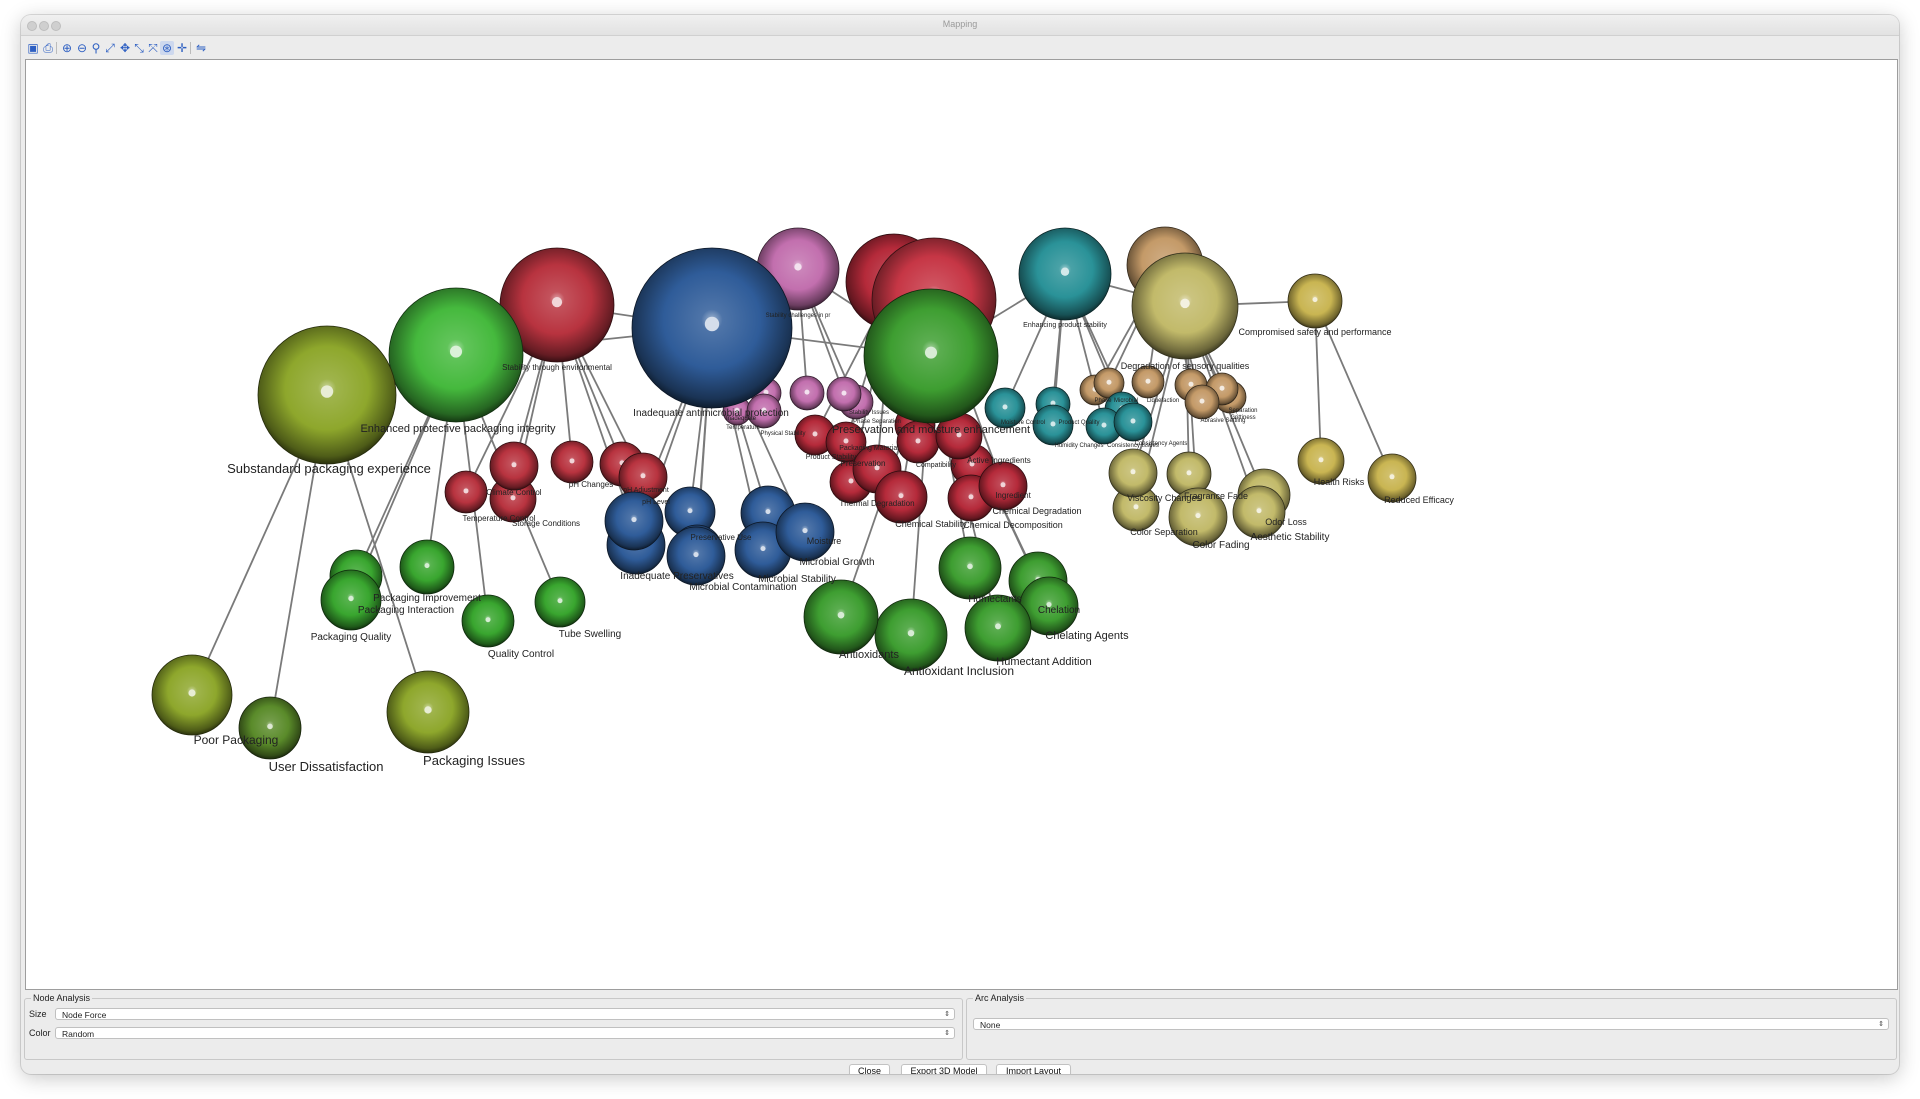 The width and height of the screenshot is (1920, 1099). I want to click on node-p2, so click(351, 600).